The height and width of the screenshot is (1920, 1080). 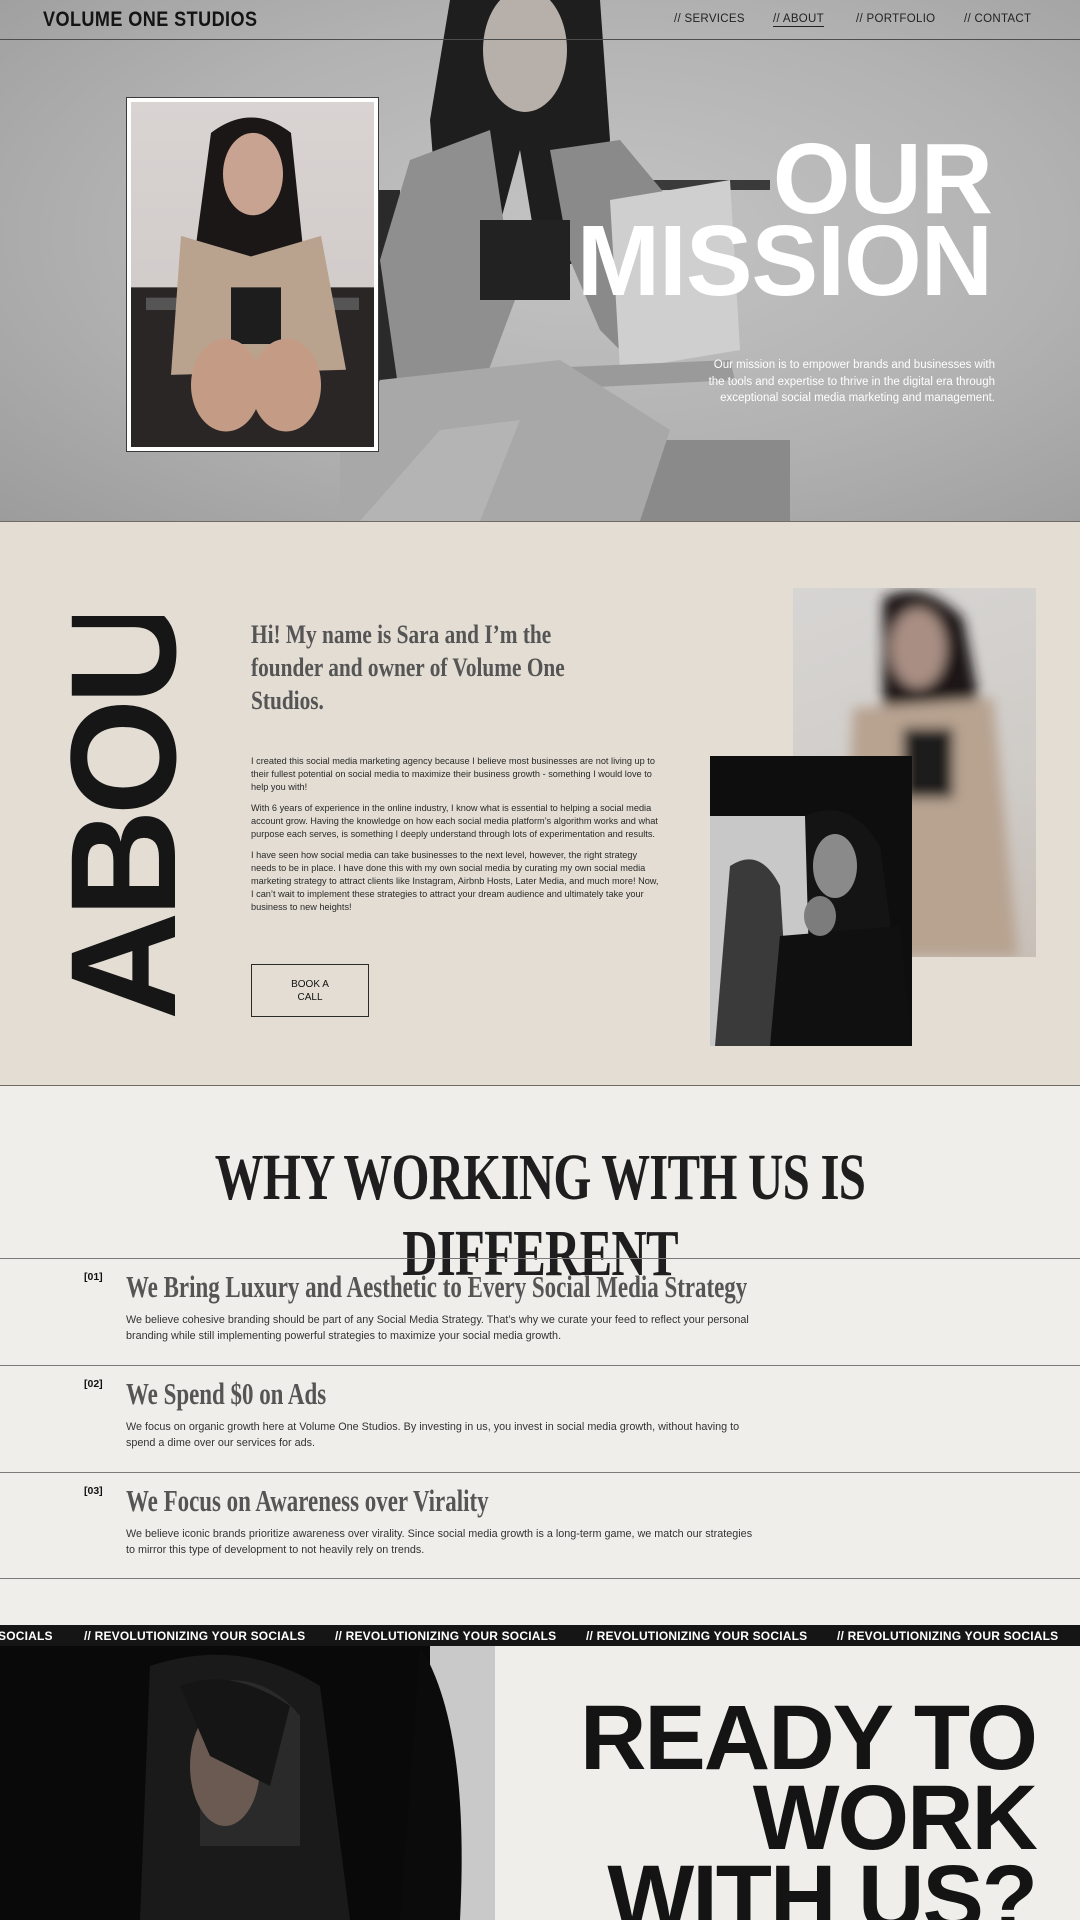 What do you see at coordinates (150, 20) in the screenshot?
I see `site-logo: VOLUME ONE STUDIOS` at bounding box center [150, 20].